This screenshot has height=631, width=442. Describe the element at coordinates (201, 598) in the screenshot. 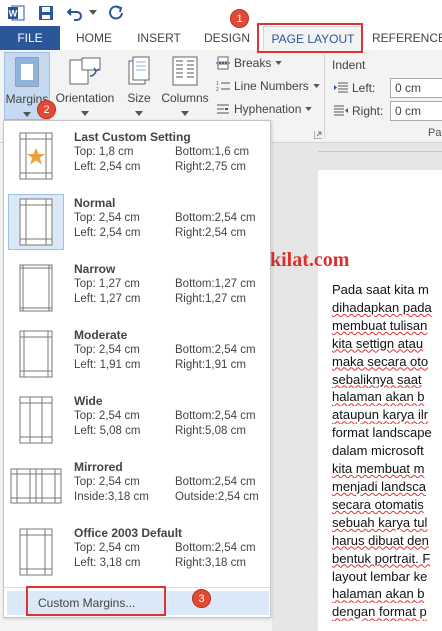

I see `step-badge-3: 3` at that location.